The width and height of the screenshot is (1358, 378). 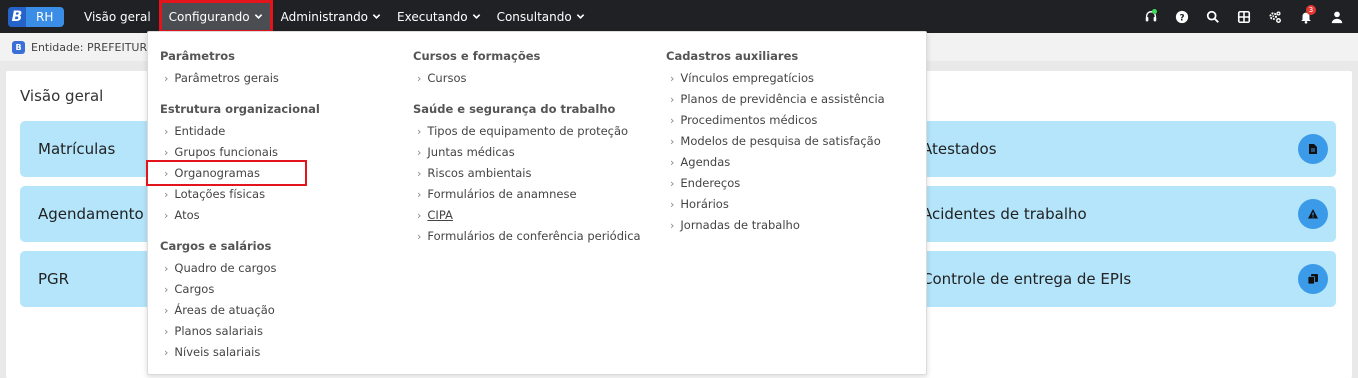 What do you see at coordinates (435, 215) in the screenshot?
I see `menu-item-cipa: › CIPA` at bounding box center [435, 215].